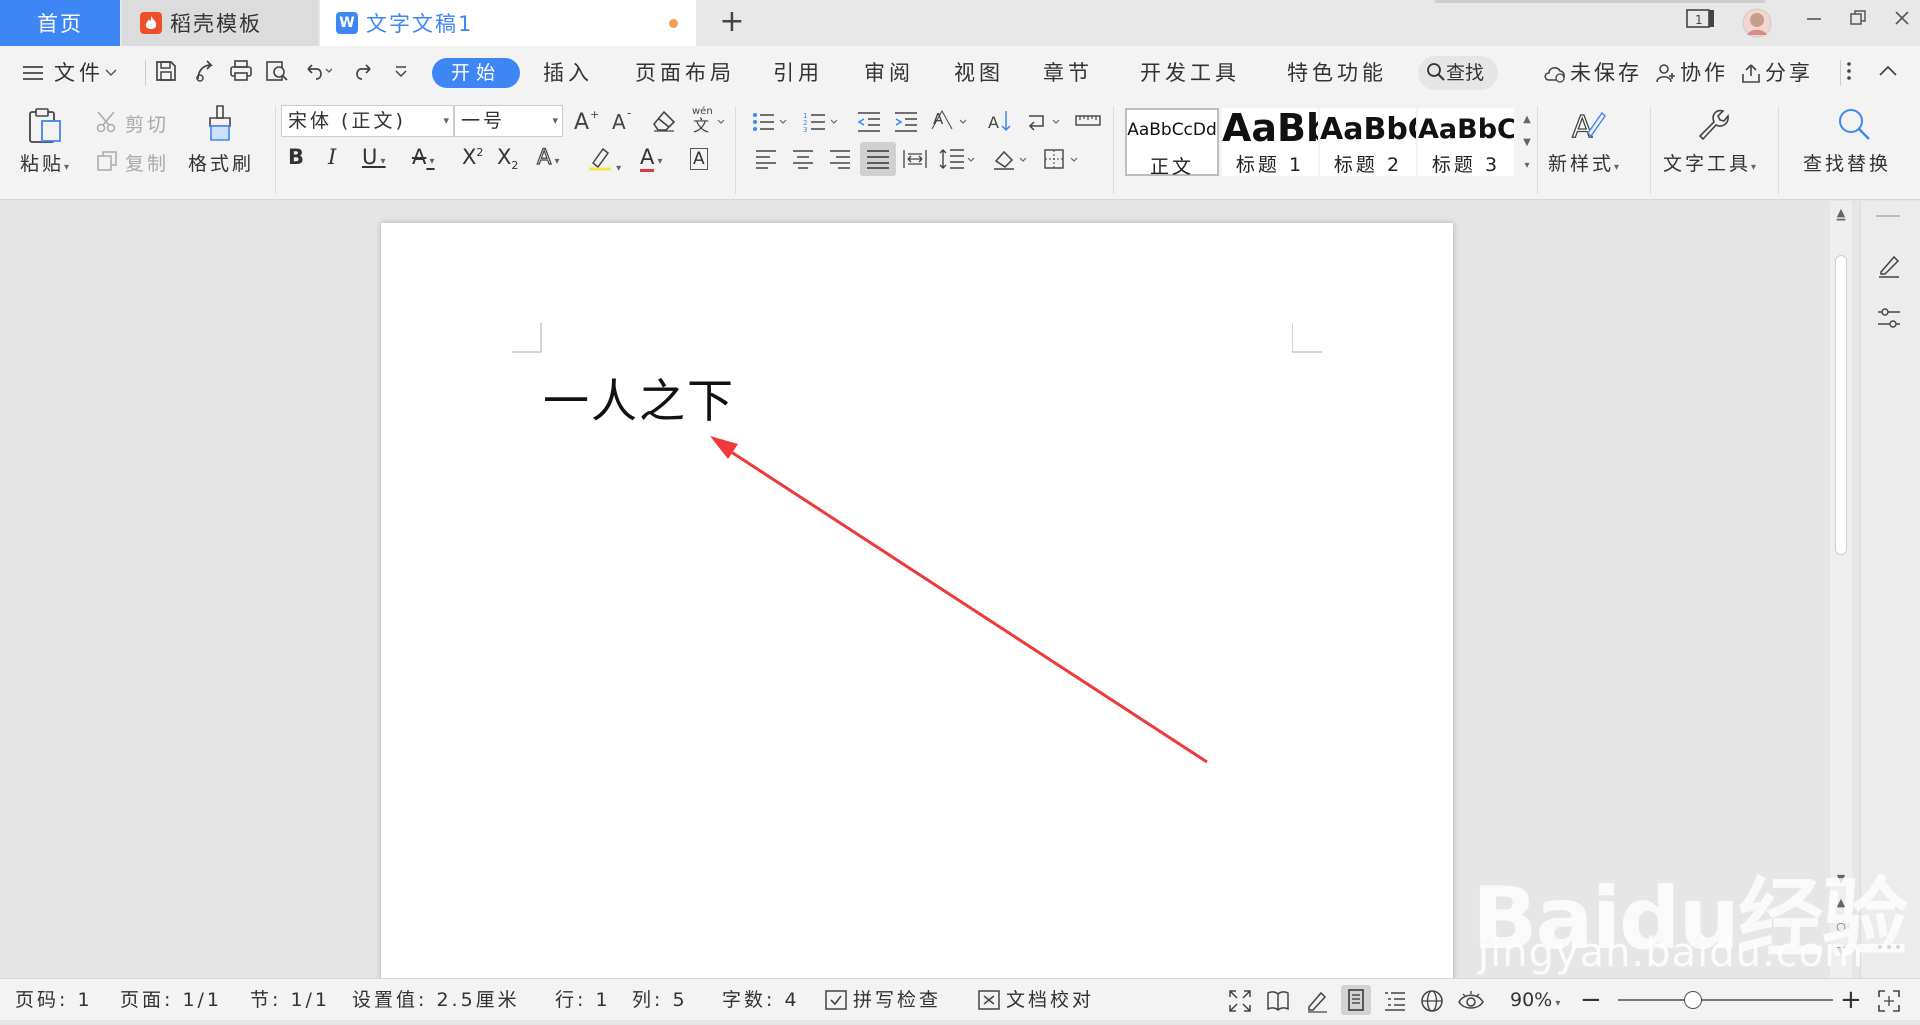 Image resolution: width=1920 pixels, height=1025 pixels. Describe the element at coordinates (761, 1000) in the screenshot. I see `status-word-count: 字数: 4` at that location.